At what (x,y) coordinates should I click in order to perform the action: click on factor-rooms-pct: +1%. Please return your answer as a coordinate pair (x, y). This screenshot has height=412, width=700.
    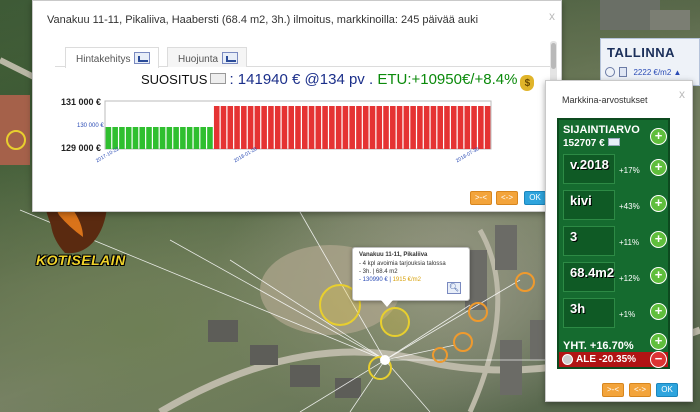
    Looking at the image, I should click on (627, 314).